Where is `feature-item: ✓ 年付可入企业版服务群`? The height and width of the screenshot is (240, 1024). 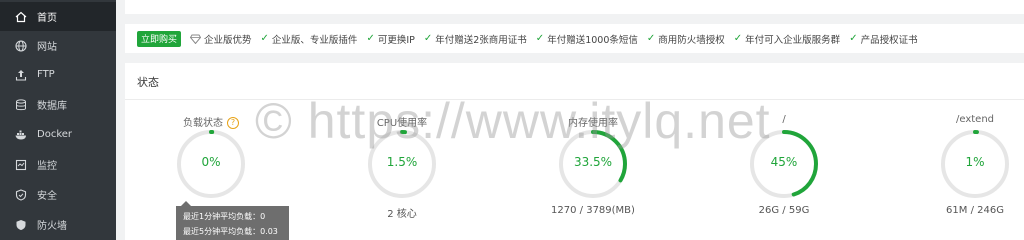
feature-item: ✓ 年付可入企业版服务群 is located at coordinates (787, 39).